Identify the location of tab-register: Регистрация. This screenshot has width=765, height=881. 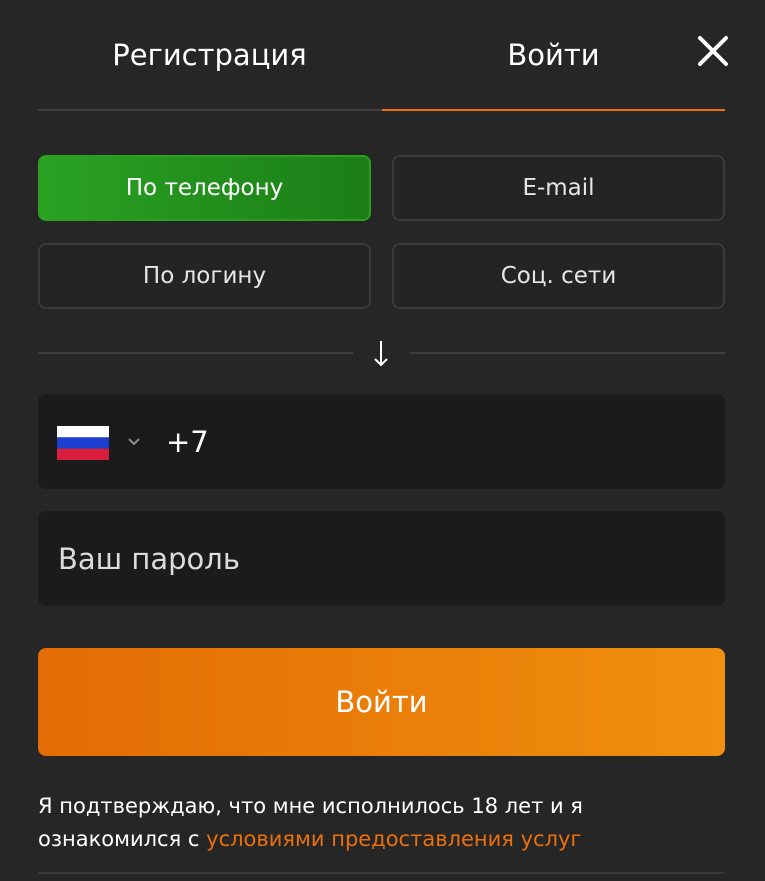
(209, 55).